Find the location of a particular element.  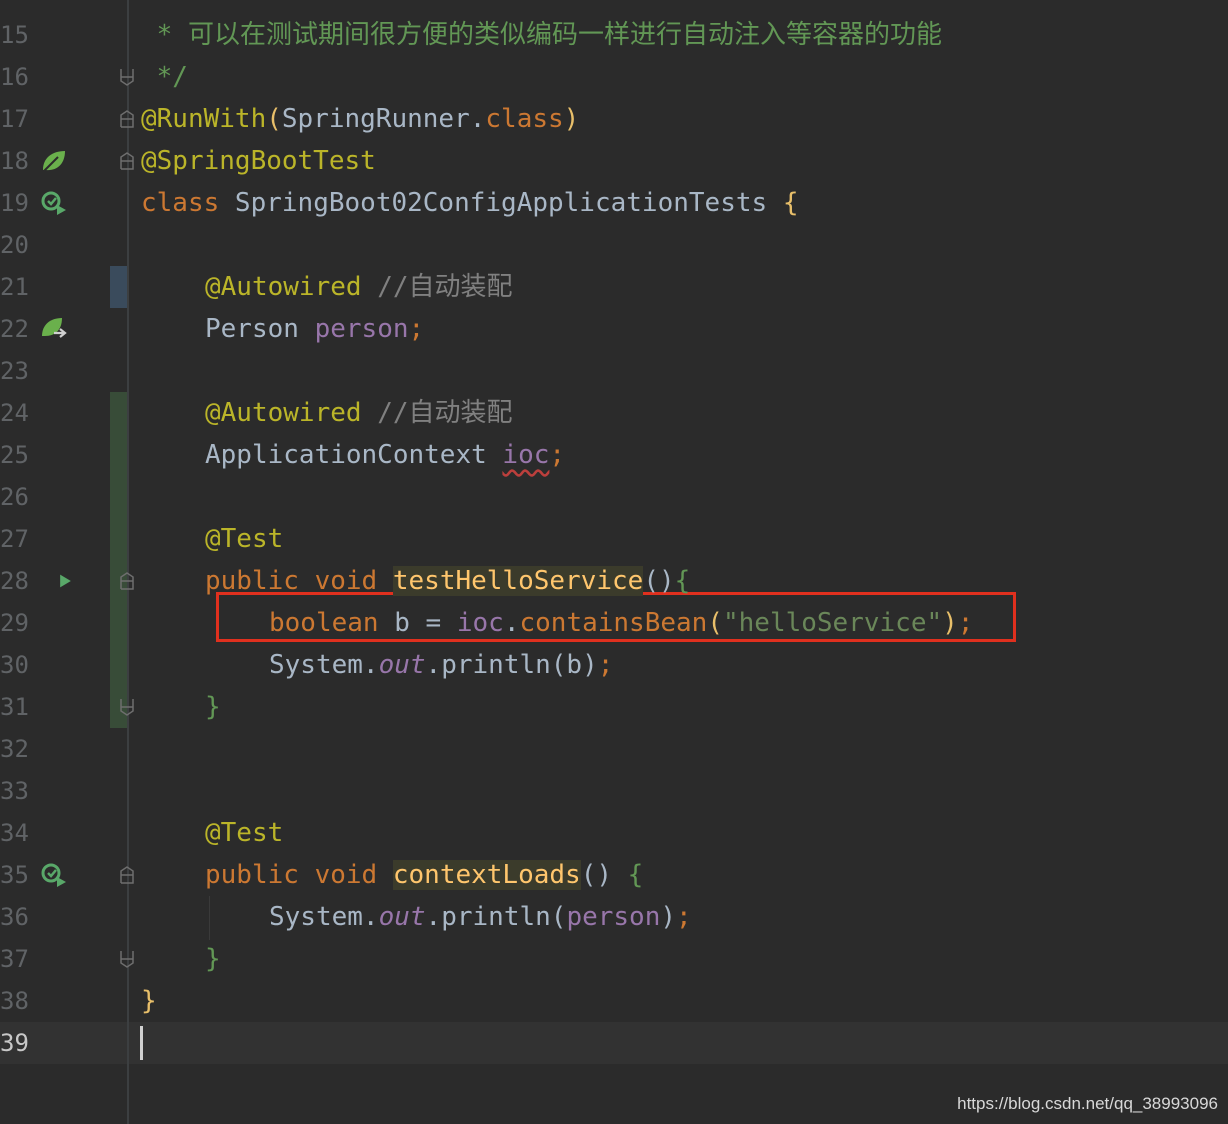

line-number: 23 is located at coordinates (14, 371).